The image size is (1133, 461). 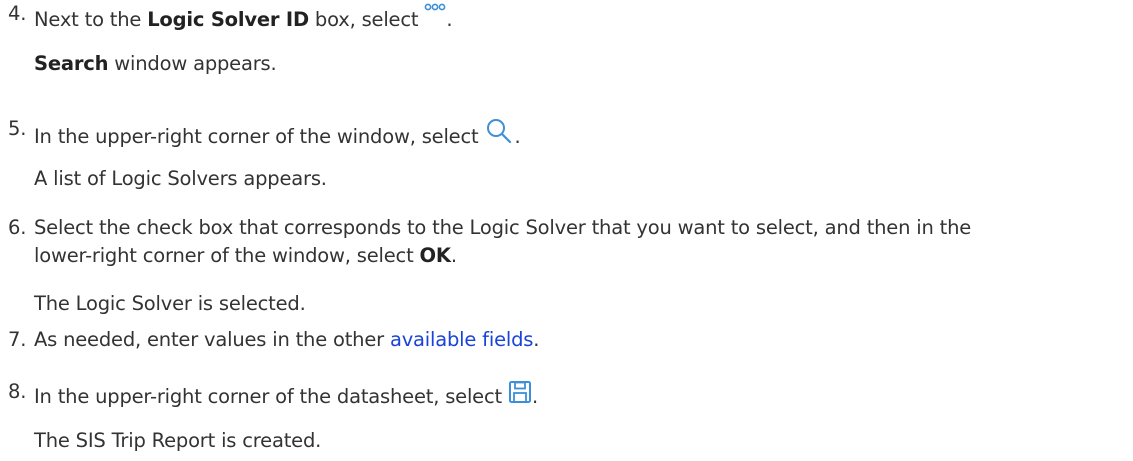 What do you see at coordinates (228, 19) in the screenshot?
I see `field-name-logic-solver-id: Logic Solver ID` at bounding box center [228, 19].